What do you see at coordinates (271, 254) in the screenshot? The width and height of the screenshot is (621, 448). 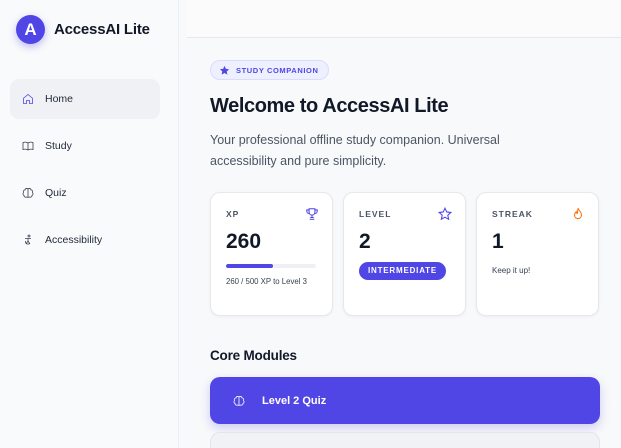 I see `xp-card: XP 260 260 / 500 XP to Level 3` at bounding box center [271, 254].